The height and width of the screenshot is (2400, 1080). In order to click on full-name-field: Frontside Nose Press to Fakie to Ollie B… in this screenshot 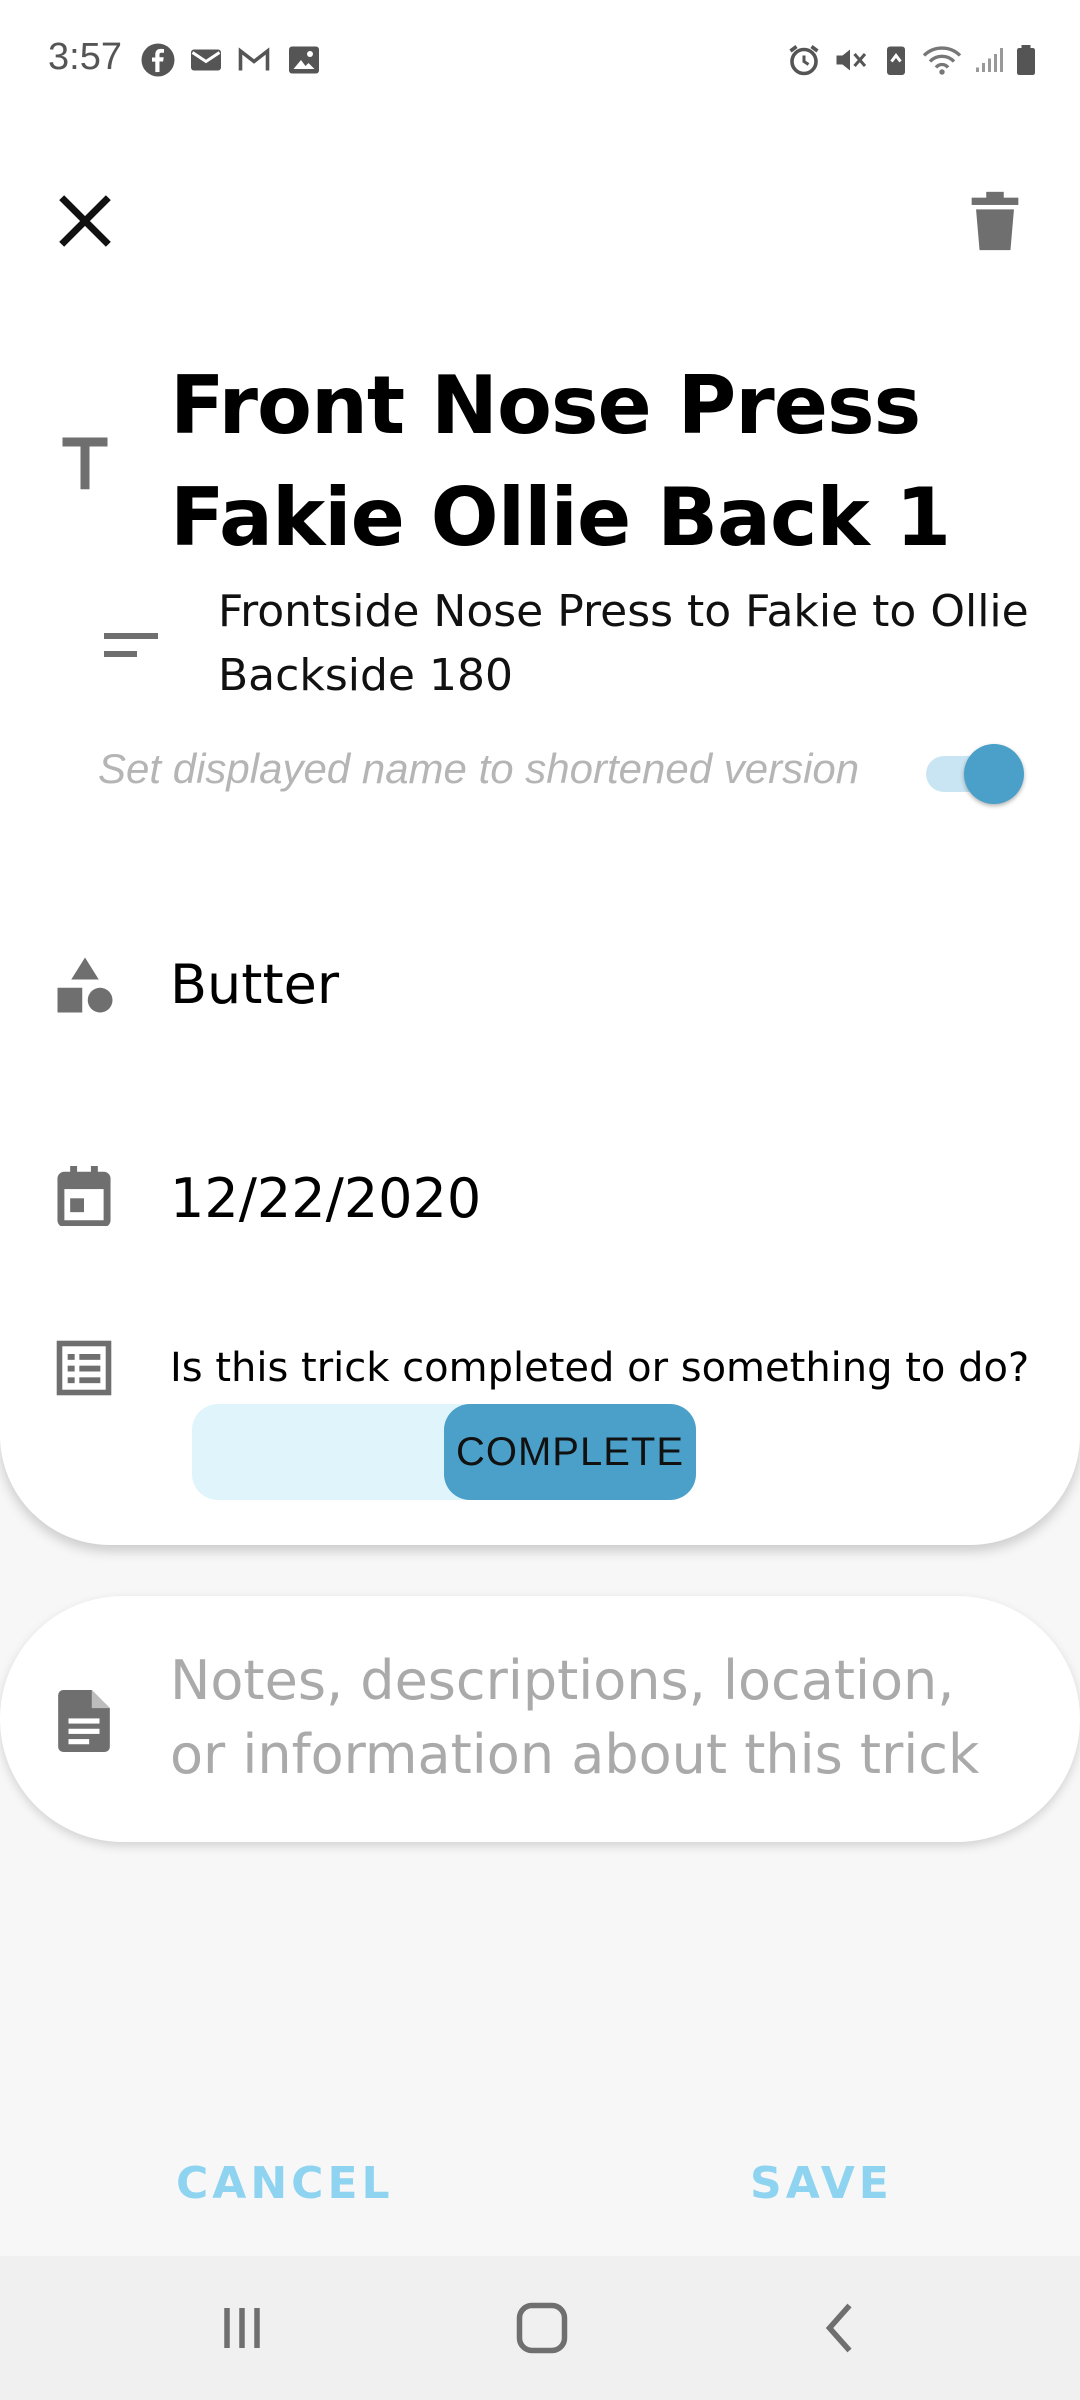, I will do `click(628, 644)`.